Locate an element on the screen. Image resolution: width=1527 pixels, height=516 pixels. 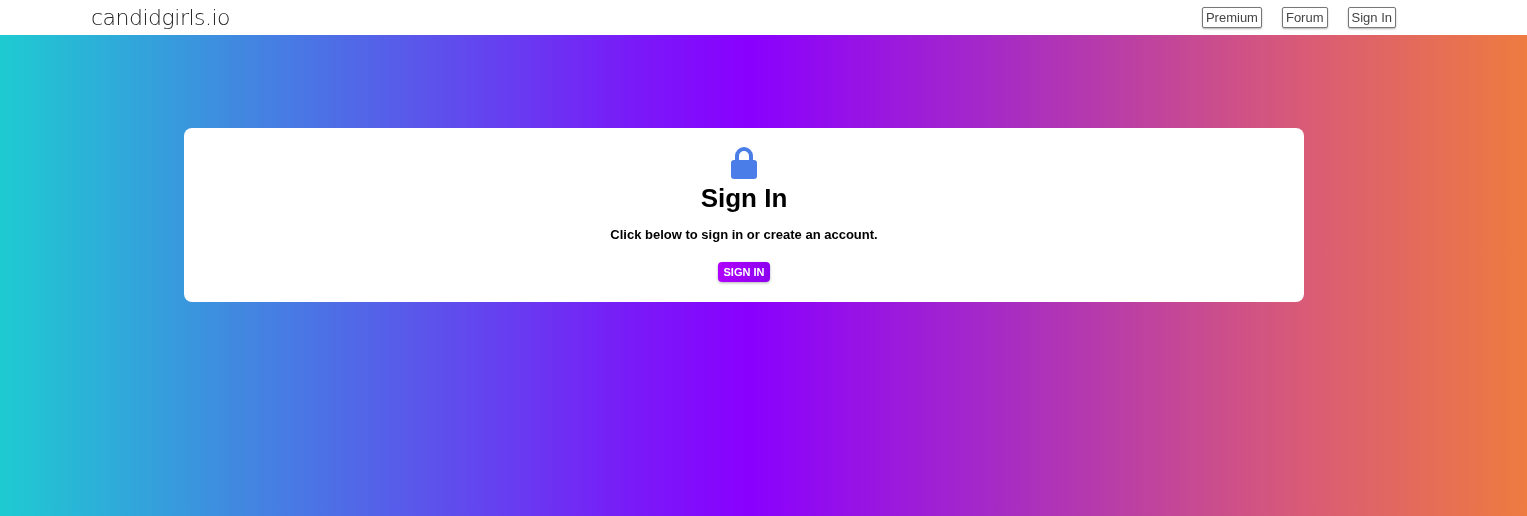
sign-in-button: SIGN IN is located at coordinates (744, 272).